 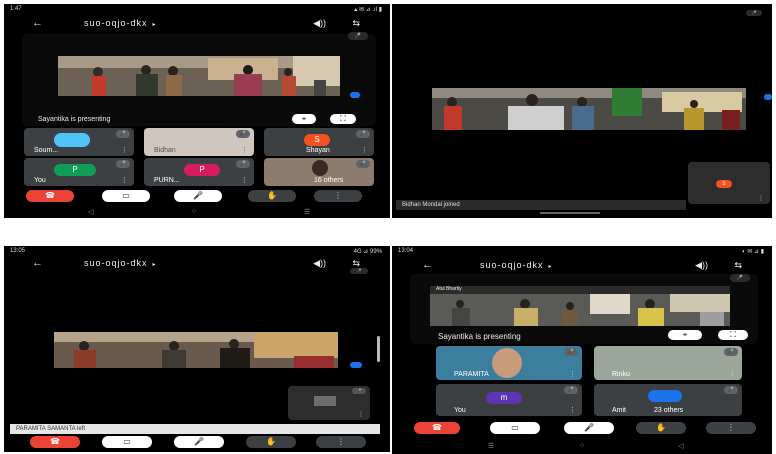 What do you see at coordinates (550, 267) in the screenshot?
I see `caret-right-icon: ▸` at bounding box center [550, 267].